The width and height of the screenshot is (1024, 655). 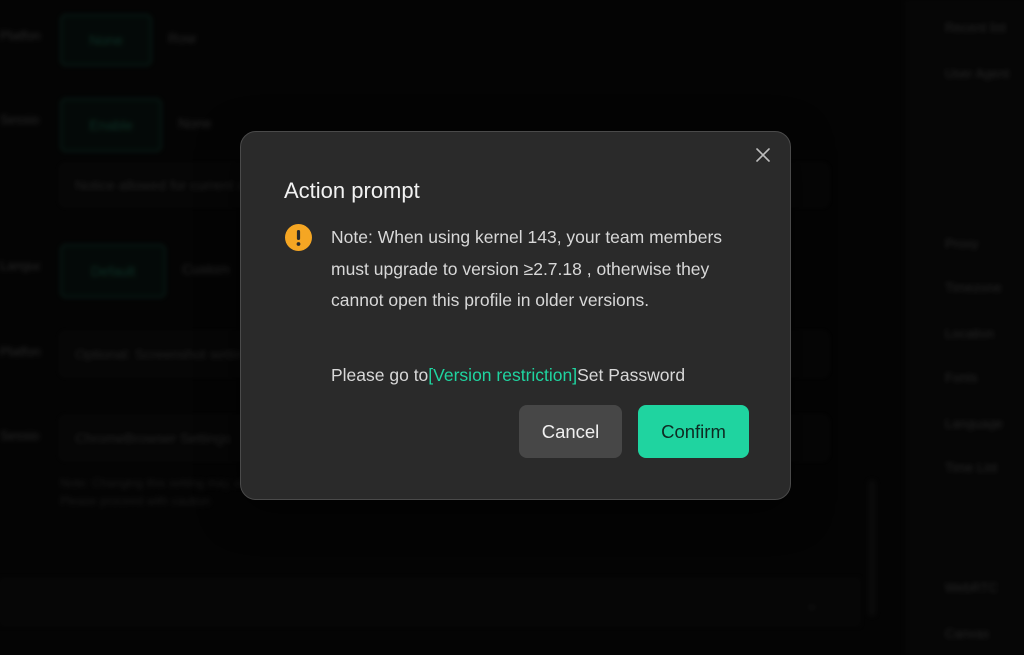 What do you see at coordinates (380, 375) in the screenshot?
I see `goto-prefix: Please go to` at bounding box center [380, 375].